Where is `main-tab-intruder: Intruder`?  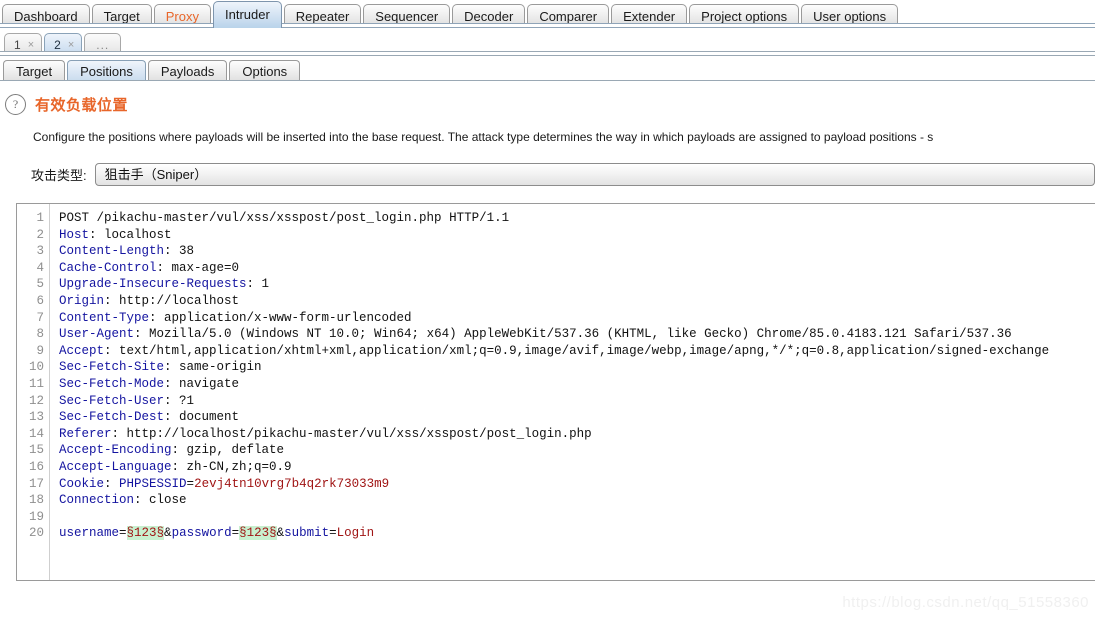
main-tab-intruder: Intruder is located at coordinates (247, 14).